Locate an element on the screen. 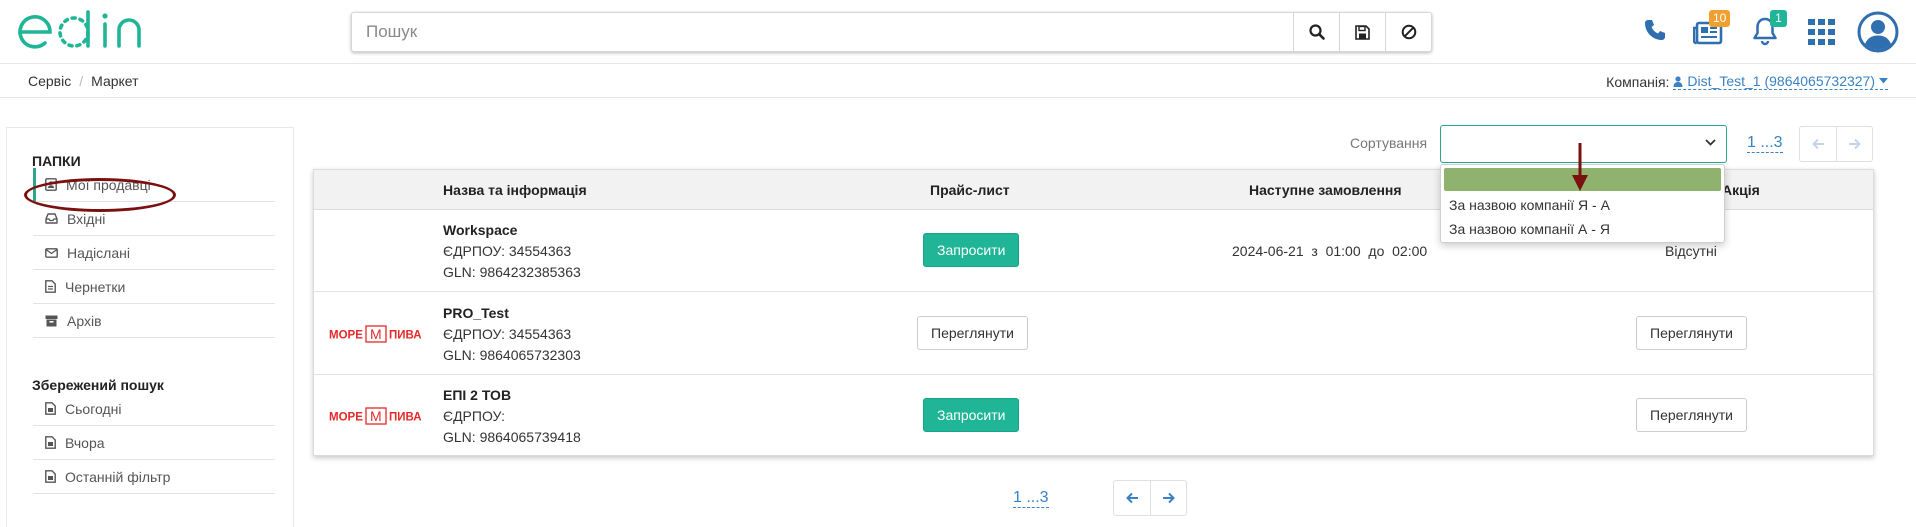  documents-badge: 10 is located at coordinates (1720, 18).